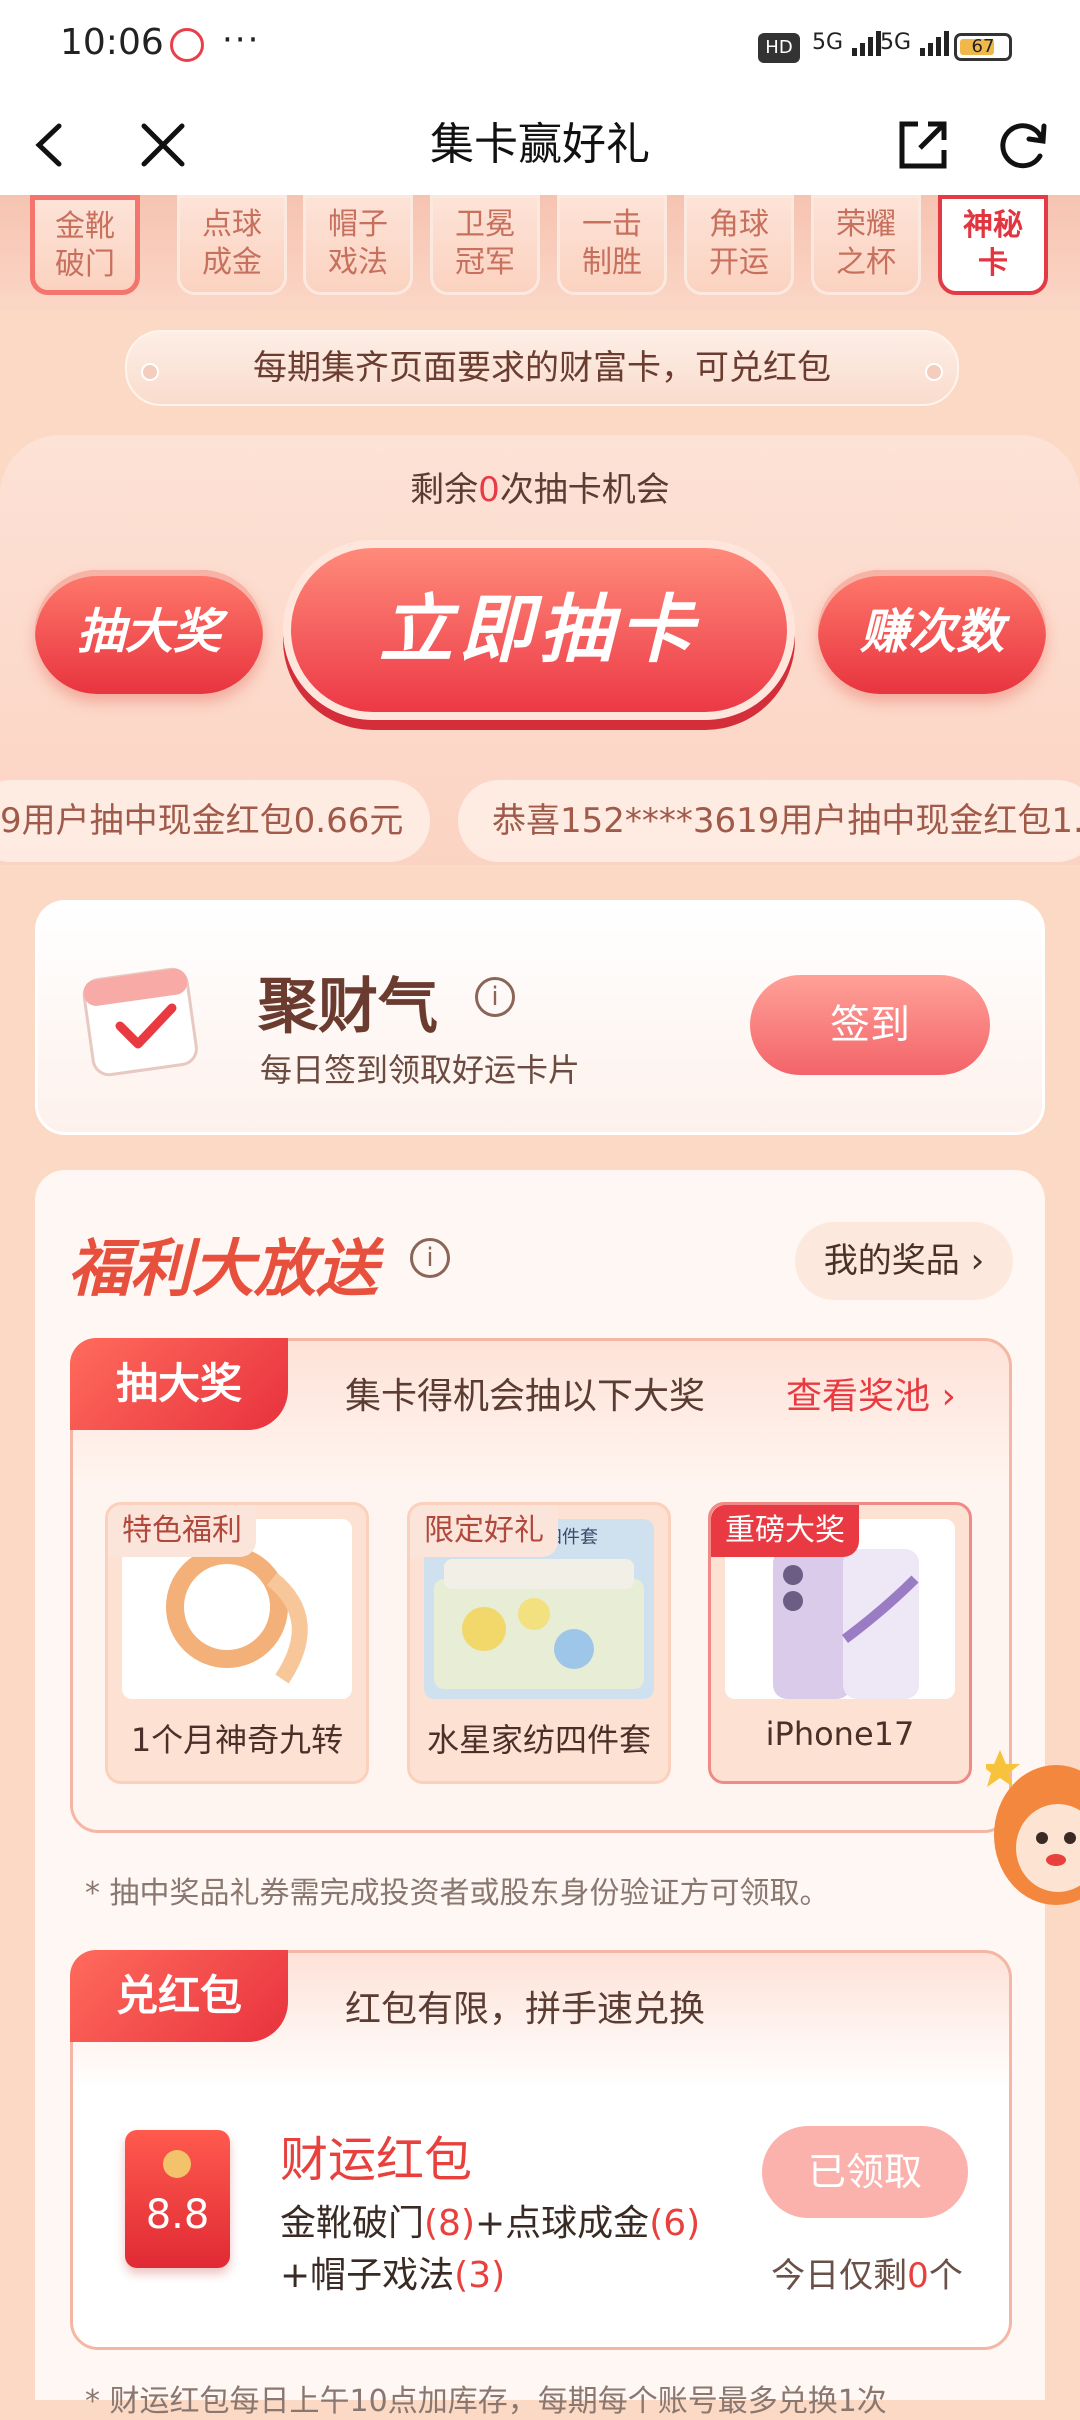 This screenshot has height=2420, width=1080. What do you see at coordinates (223, 1268) in the screenshot?
I see `welfare-title: 福利大放送` at bounding box center [223, 1268].